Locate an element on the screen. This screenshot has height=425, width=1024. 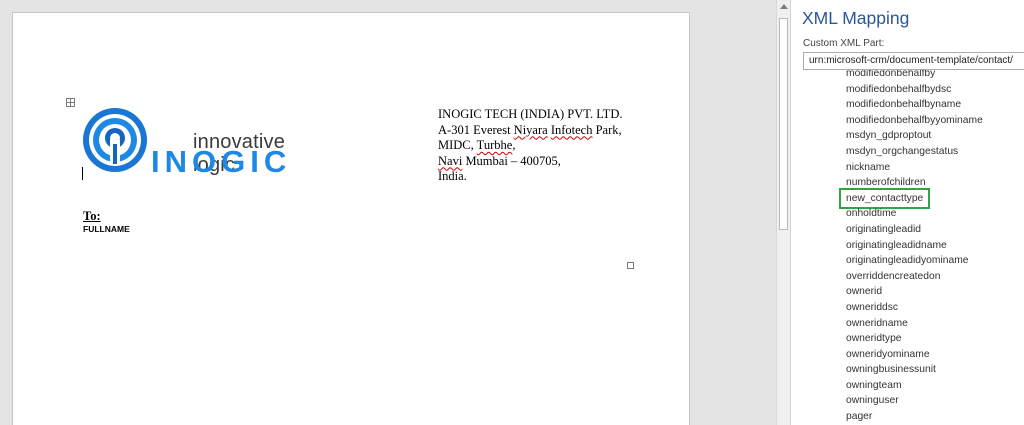
scroll-up-arrow-icon is located at coordinates (784, 6).